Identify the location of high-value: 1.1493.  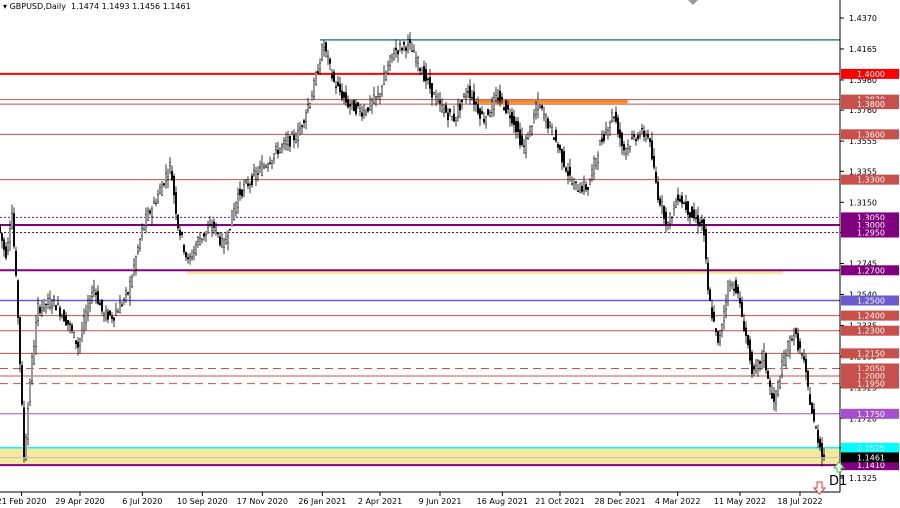
(115, 6).